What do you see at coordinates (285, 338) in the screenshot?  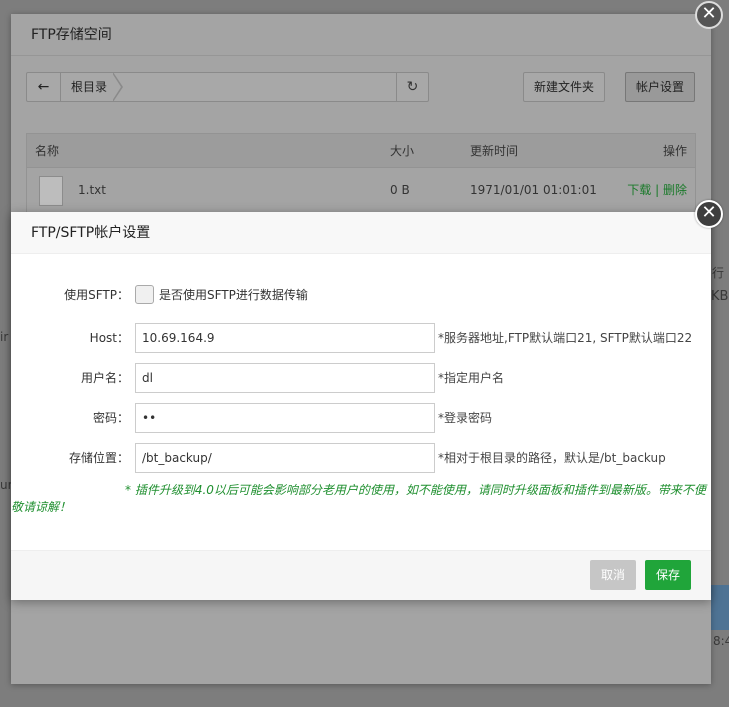 I see `host-input: 10.69.164.9` at bounding box center [285, 338].